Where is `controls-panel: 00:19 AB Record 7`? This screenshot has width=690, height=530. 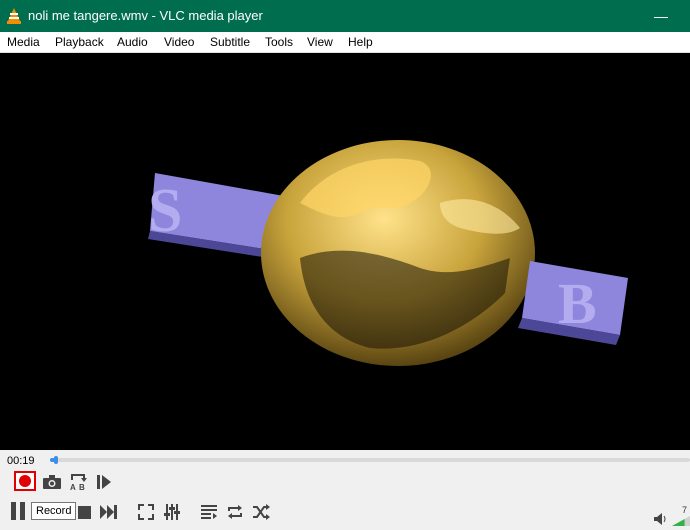 controls-panel: 00:19 AB Record 7 is located at coordinates (345, 489).